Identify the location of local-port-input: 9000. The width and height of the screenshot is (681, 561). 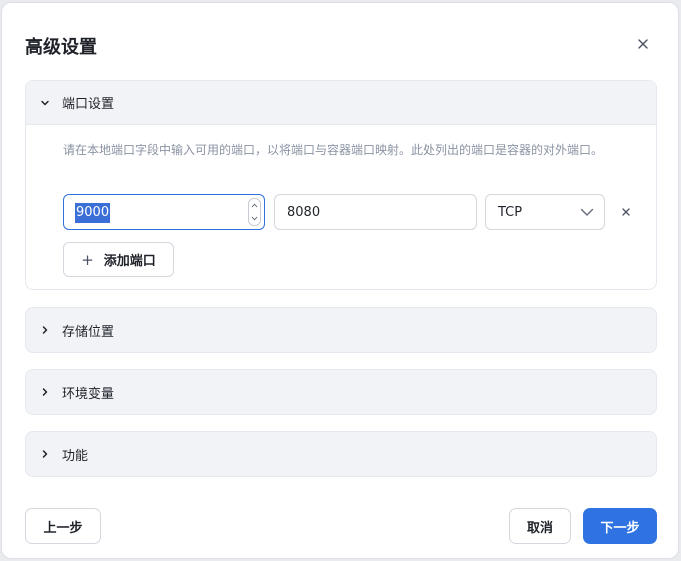
(164, 212).